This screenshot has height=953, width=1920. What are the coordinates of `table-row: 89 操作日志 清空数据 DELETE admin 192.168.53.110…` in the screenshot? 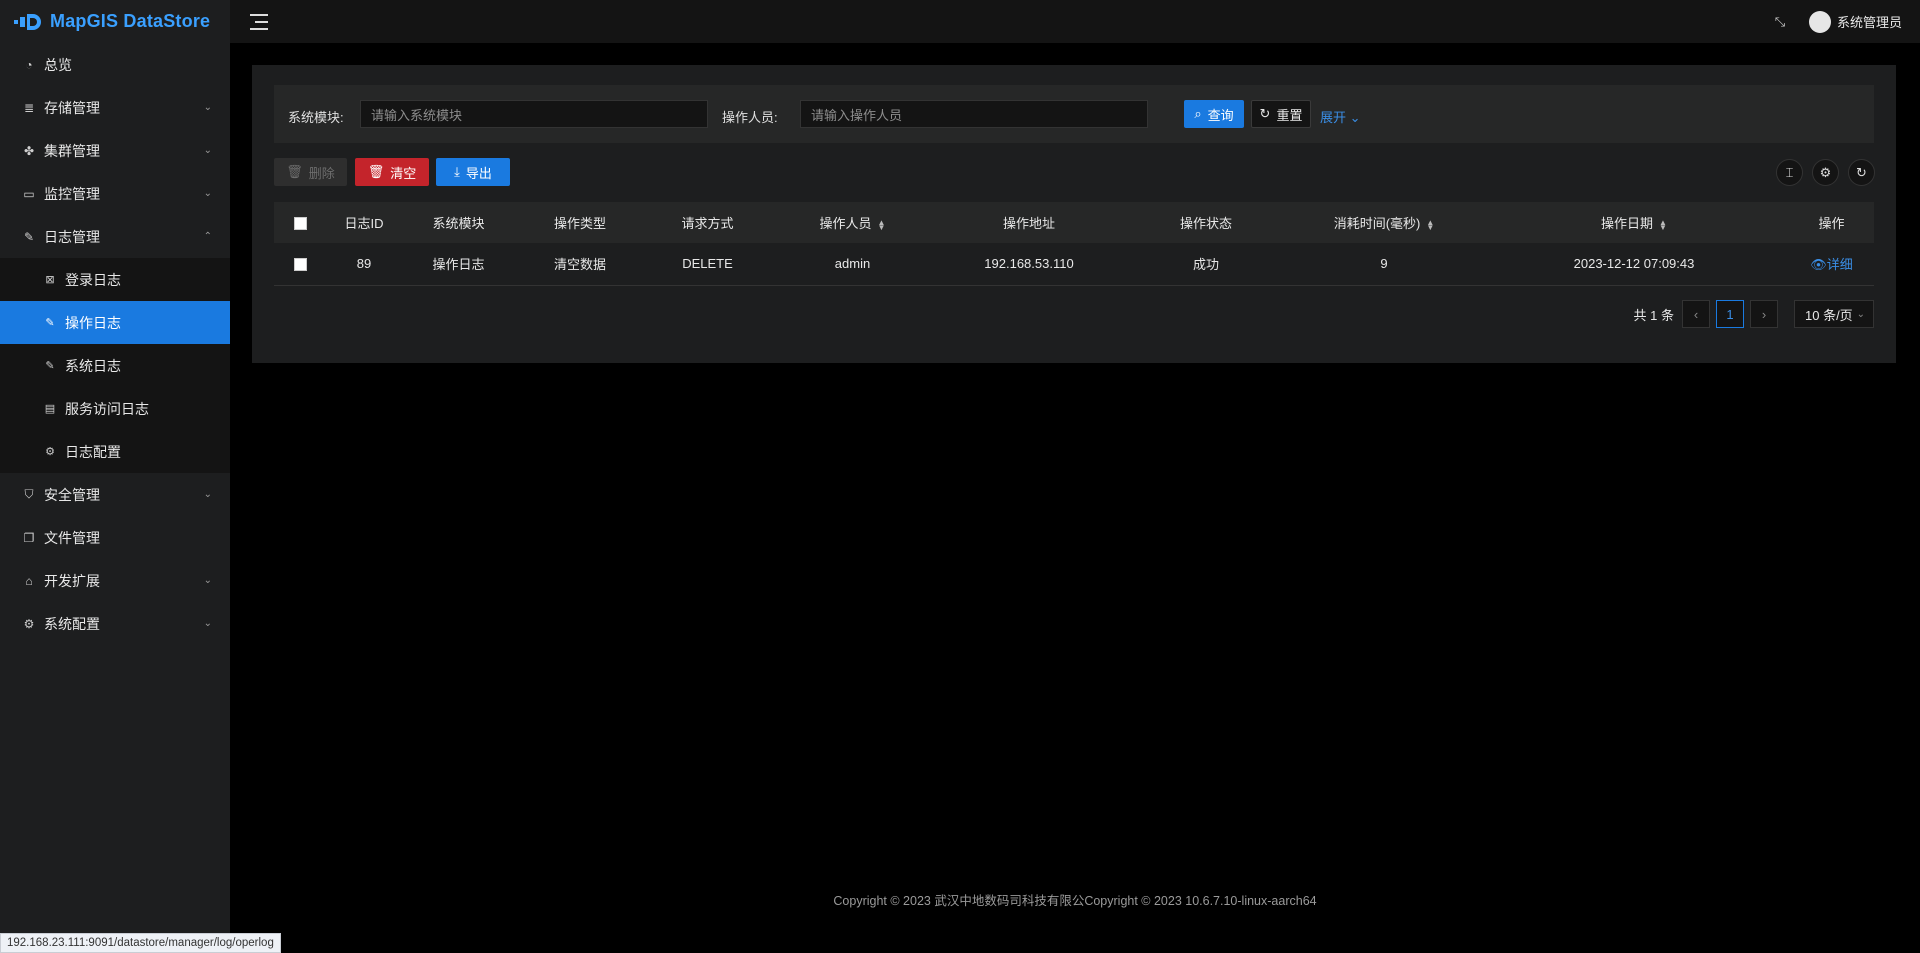 It's located at (1074, 264).